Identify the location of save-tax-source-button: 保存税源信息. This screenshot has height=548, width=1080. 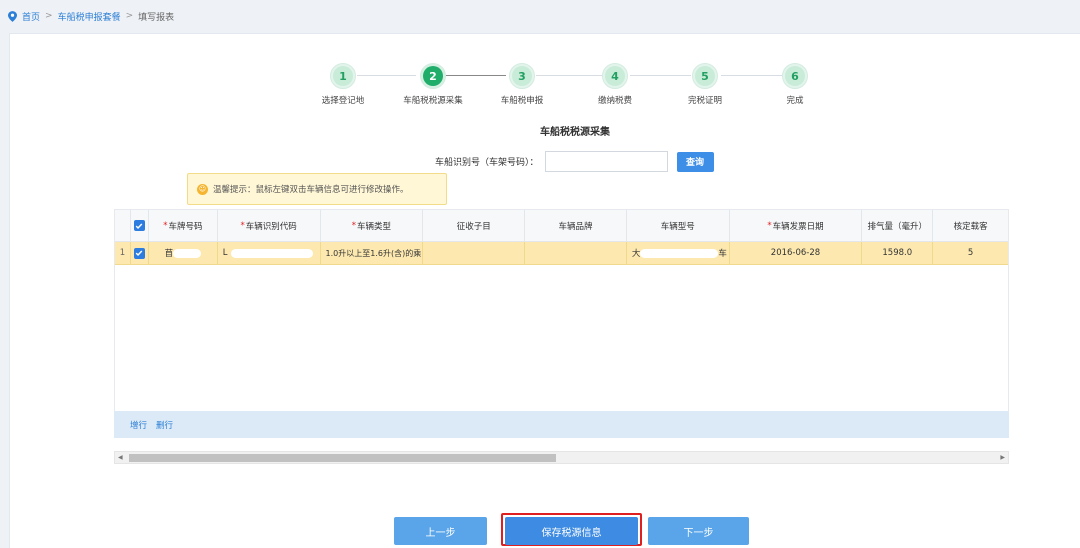
(571, 531).